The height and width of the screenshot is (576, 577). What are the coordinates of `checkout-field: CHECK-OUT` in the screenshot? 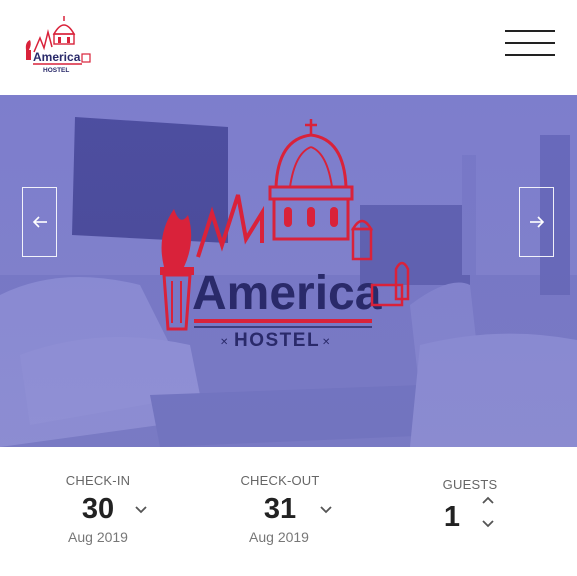 It's located at (280, 480).